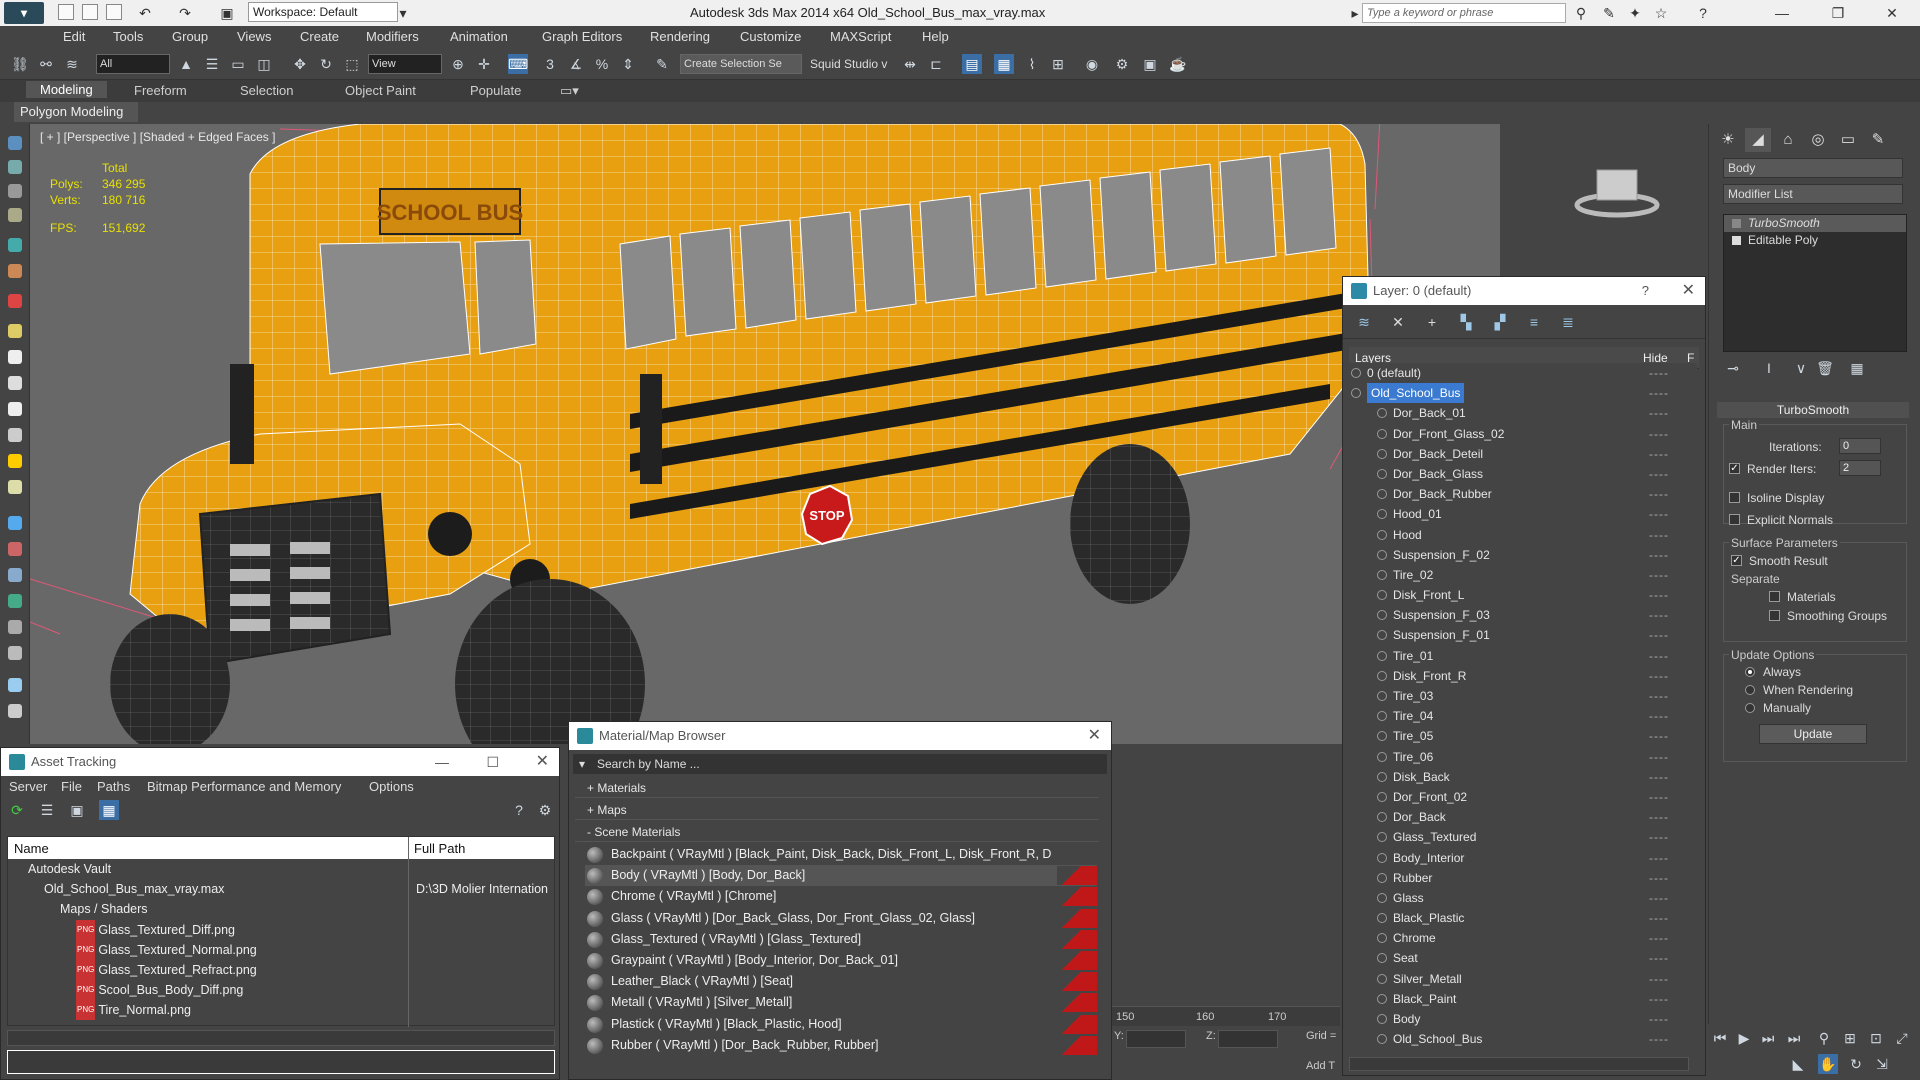 The width and height of the screenshot is (1920, 1080). I want to click on brush-icon, so click(15, 549).